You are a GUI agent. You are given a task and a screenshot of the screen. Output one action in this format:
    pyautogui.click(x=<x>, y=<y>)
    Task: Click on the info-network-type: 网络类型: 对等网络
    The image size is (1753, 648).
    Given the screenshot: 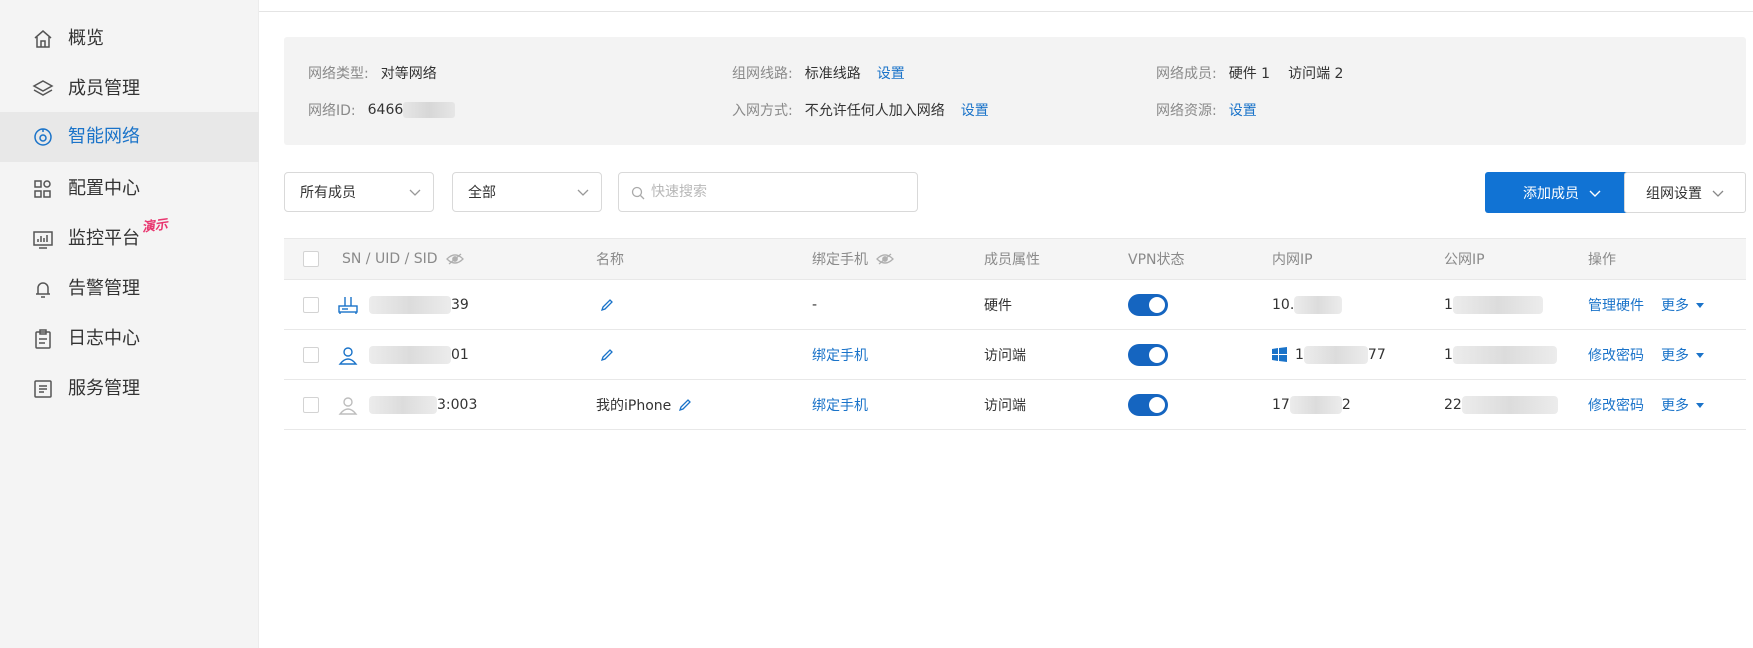 What is the action you would take?
    pyautogui.click(x=372, y=74)
    